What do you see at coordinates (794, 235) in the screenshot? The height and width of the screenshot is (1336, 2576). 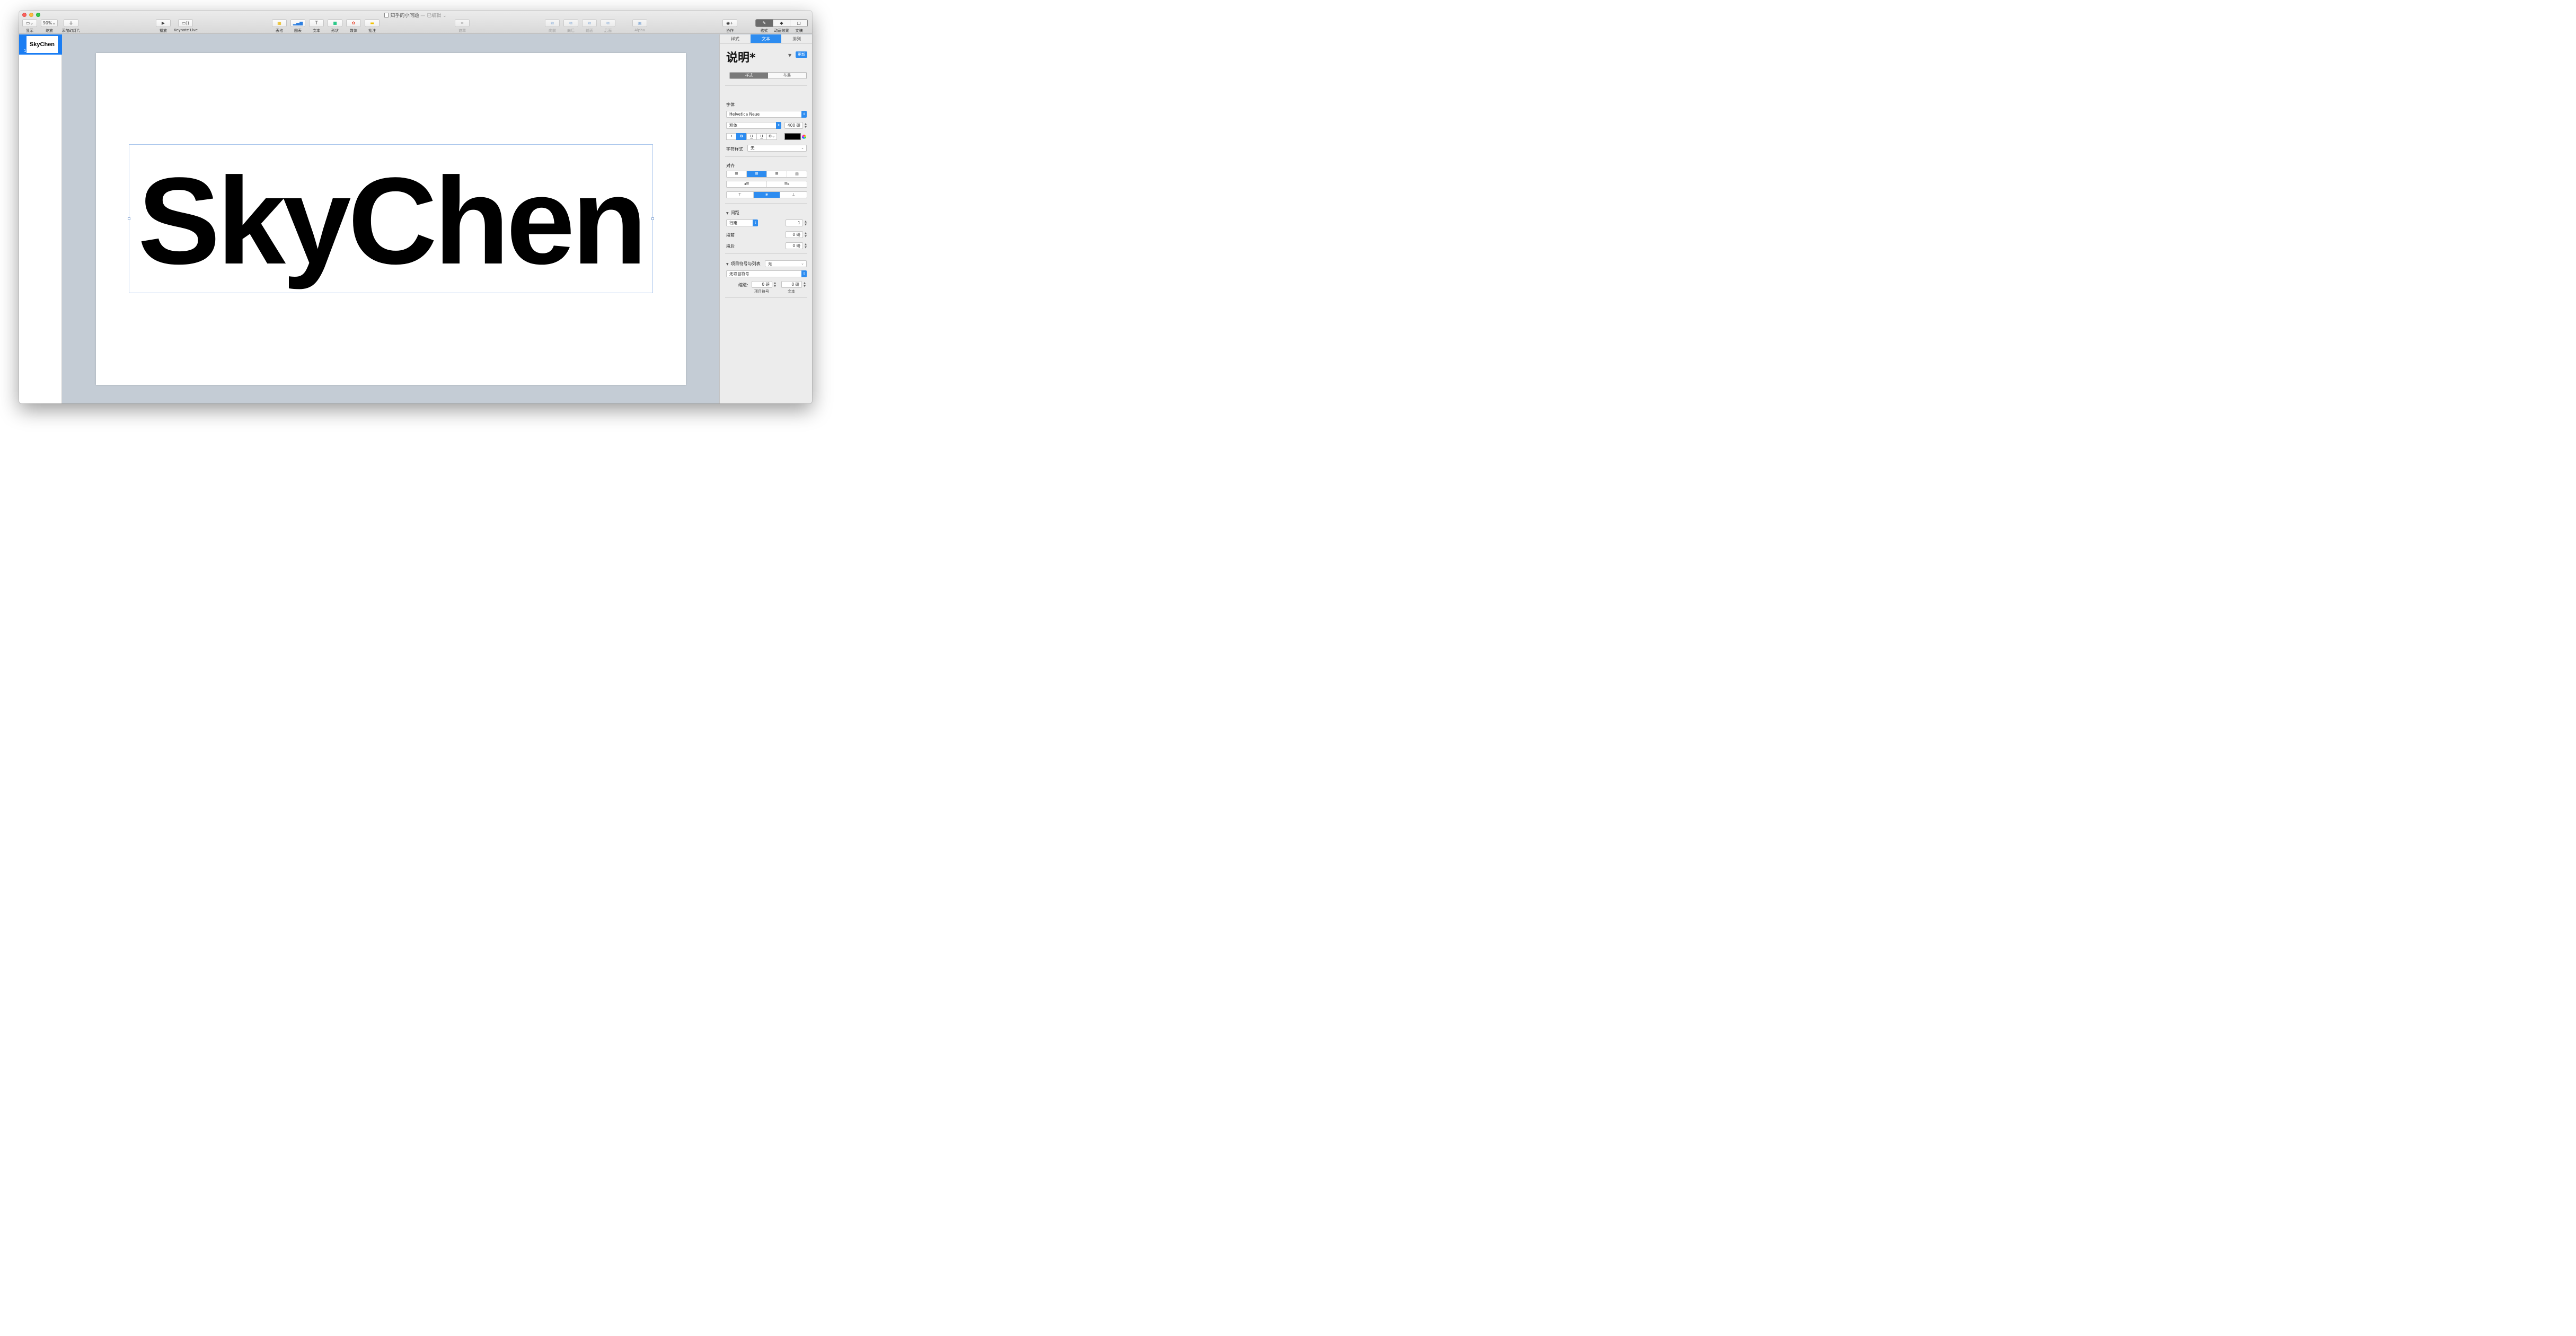 I see `space-before-field: 0 磅` at bounding box center [794, 235].